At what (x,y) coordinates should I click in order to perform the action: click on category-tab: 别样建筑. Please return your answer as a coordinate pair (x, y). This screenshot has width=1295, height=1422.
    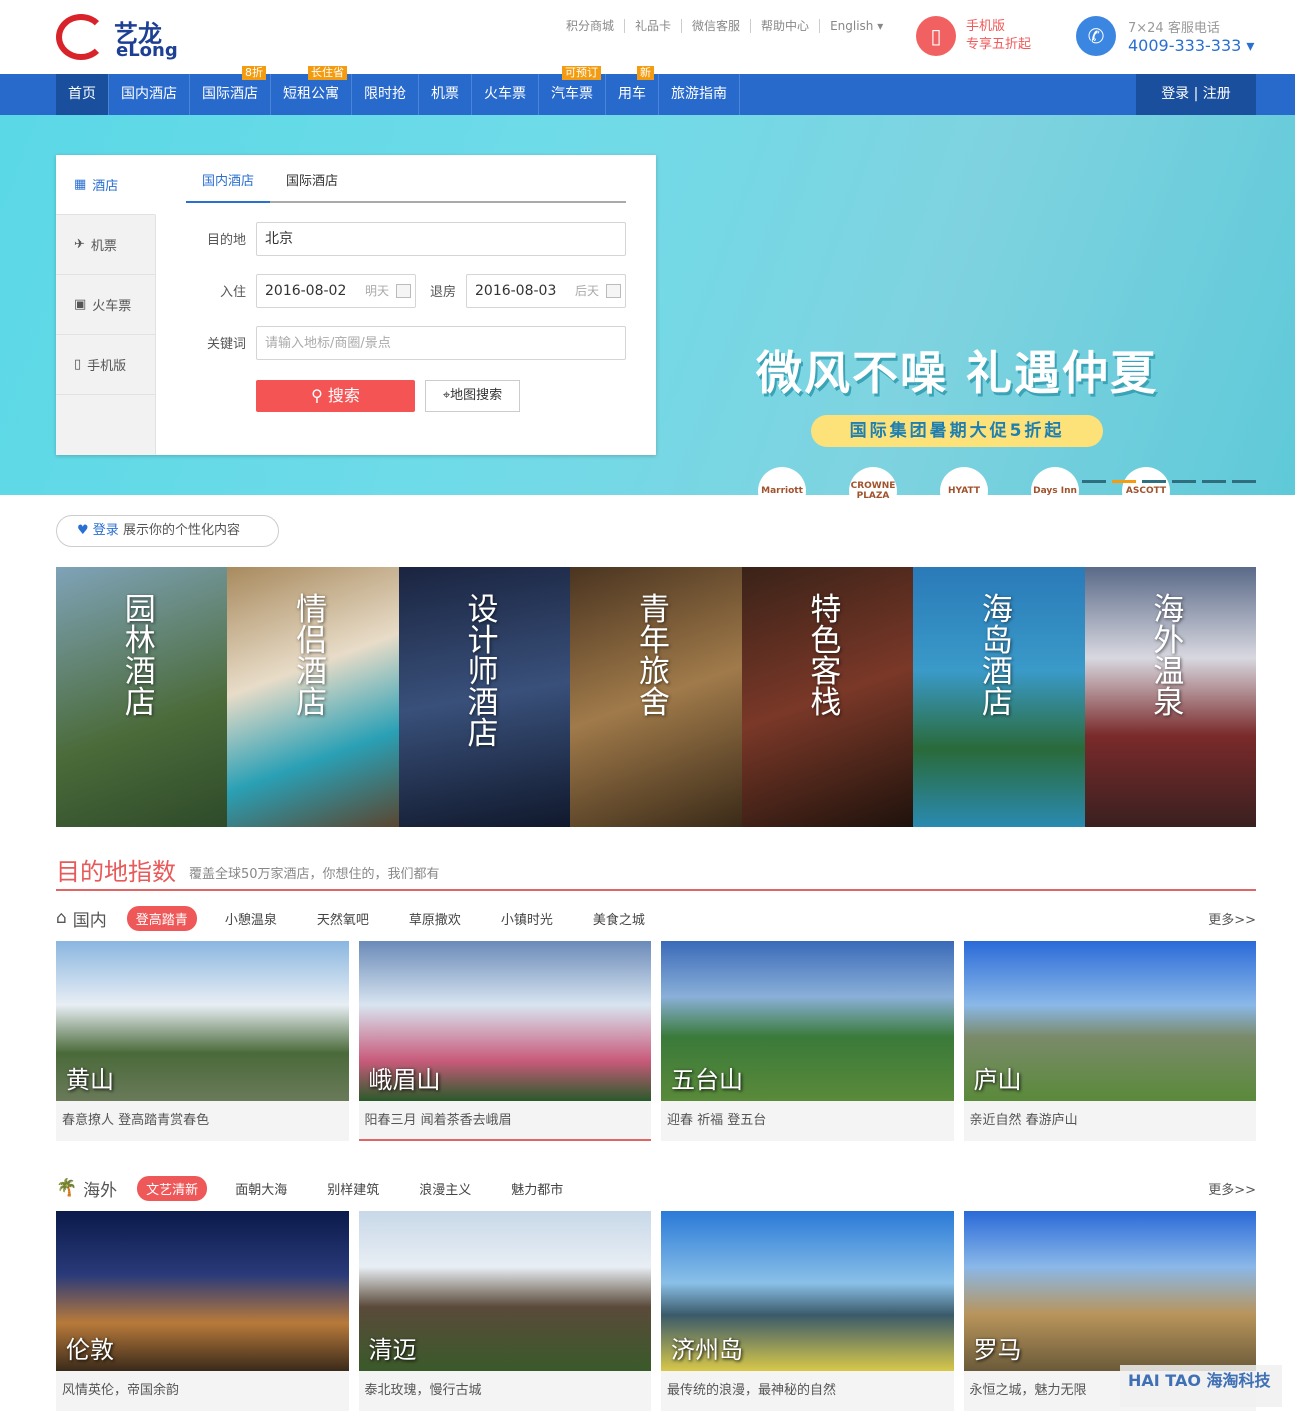
    Looking at the image, I should click on (353, 1188).